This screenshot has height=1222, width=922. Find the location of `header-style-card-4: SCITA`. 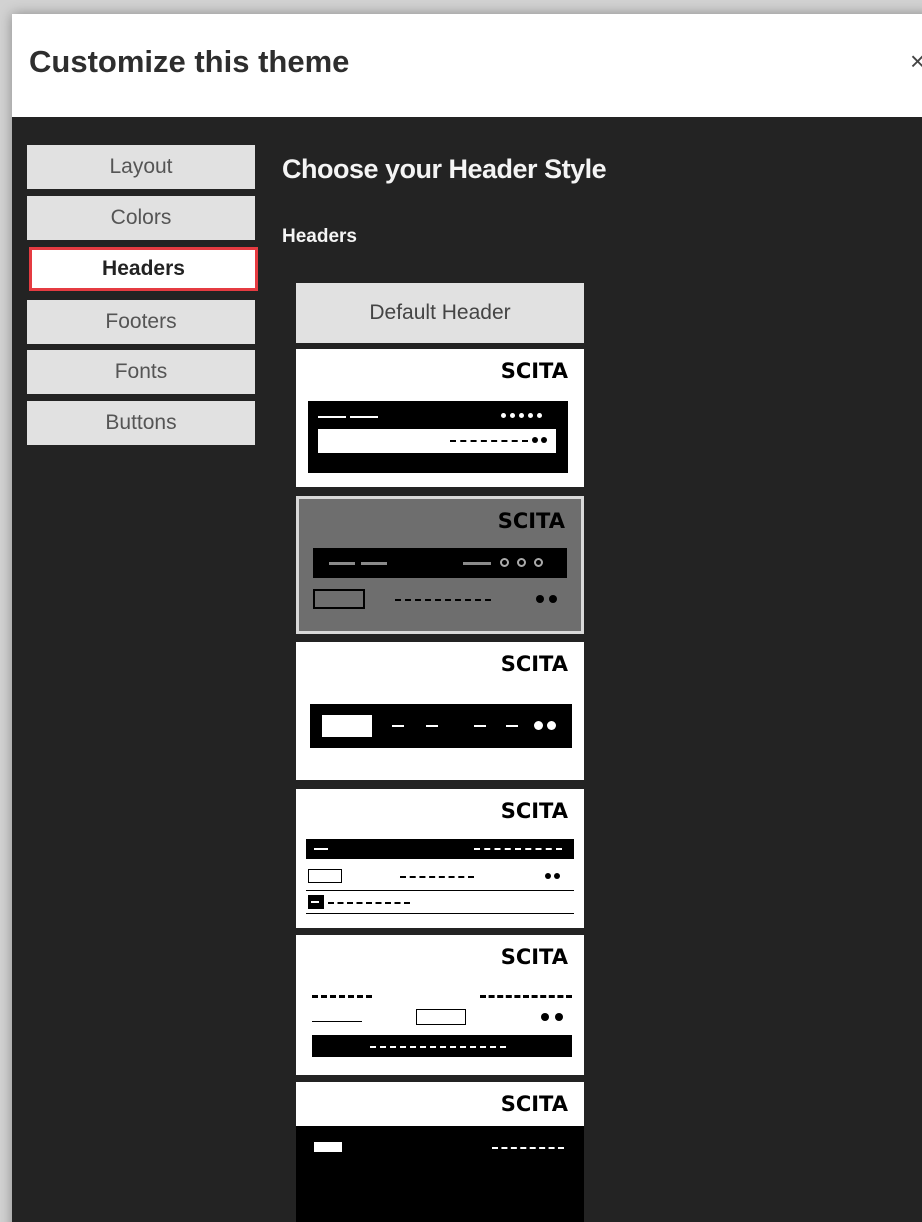

header-style-card-4: SCITA is located at coordinates (440, 858).